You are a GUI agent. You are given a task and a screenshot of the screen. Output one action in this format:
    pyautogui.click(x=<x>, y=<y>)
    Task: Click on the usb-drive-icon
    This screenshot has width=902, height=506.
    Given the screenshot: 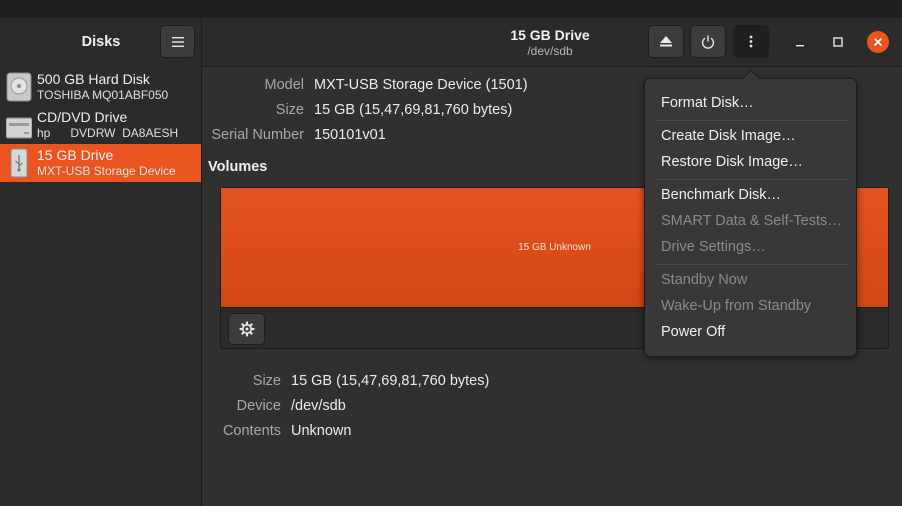 What is the action you would take?
    pyautogui.click(x=19, y=163)
    